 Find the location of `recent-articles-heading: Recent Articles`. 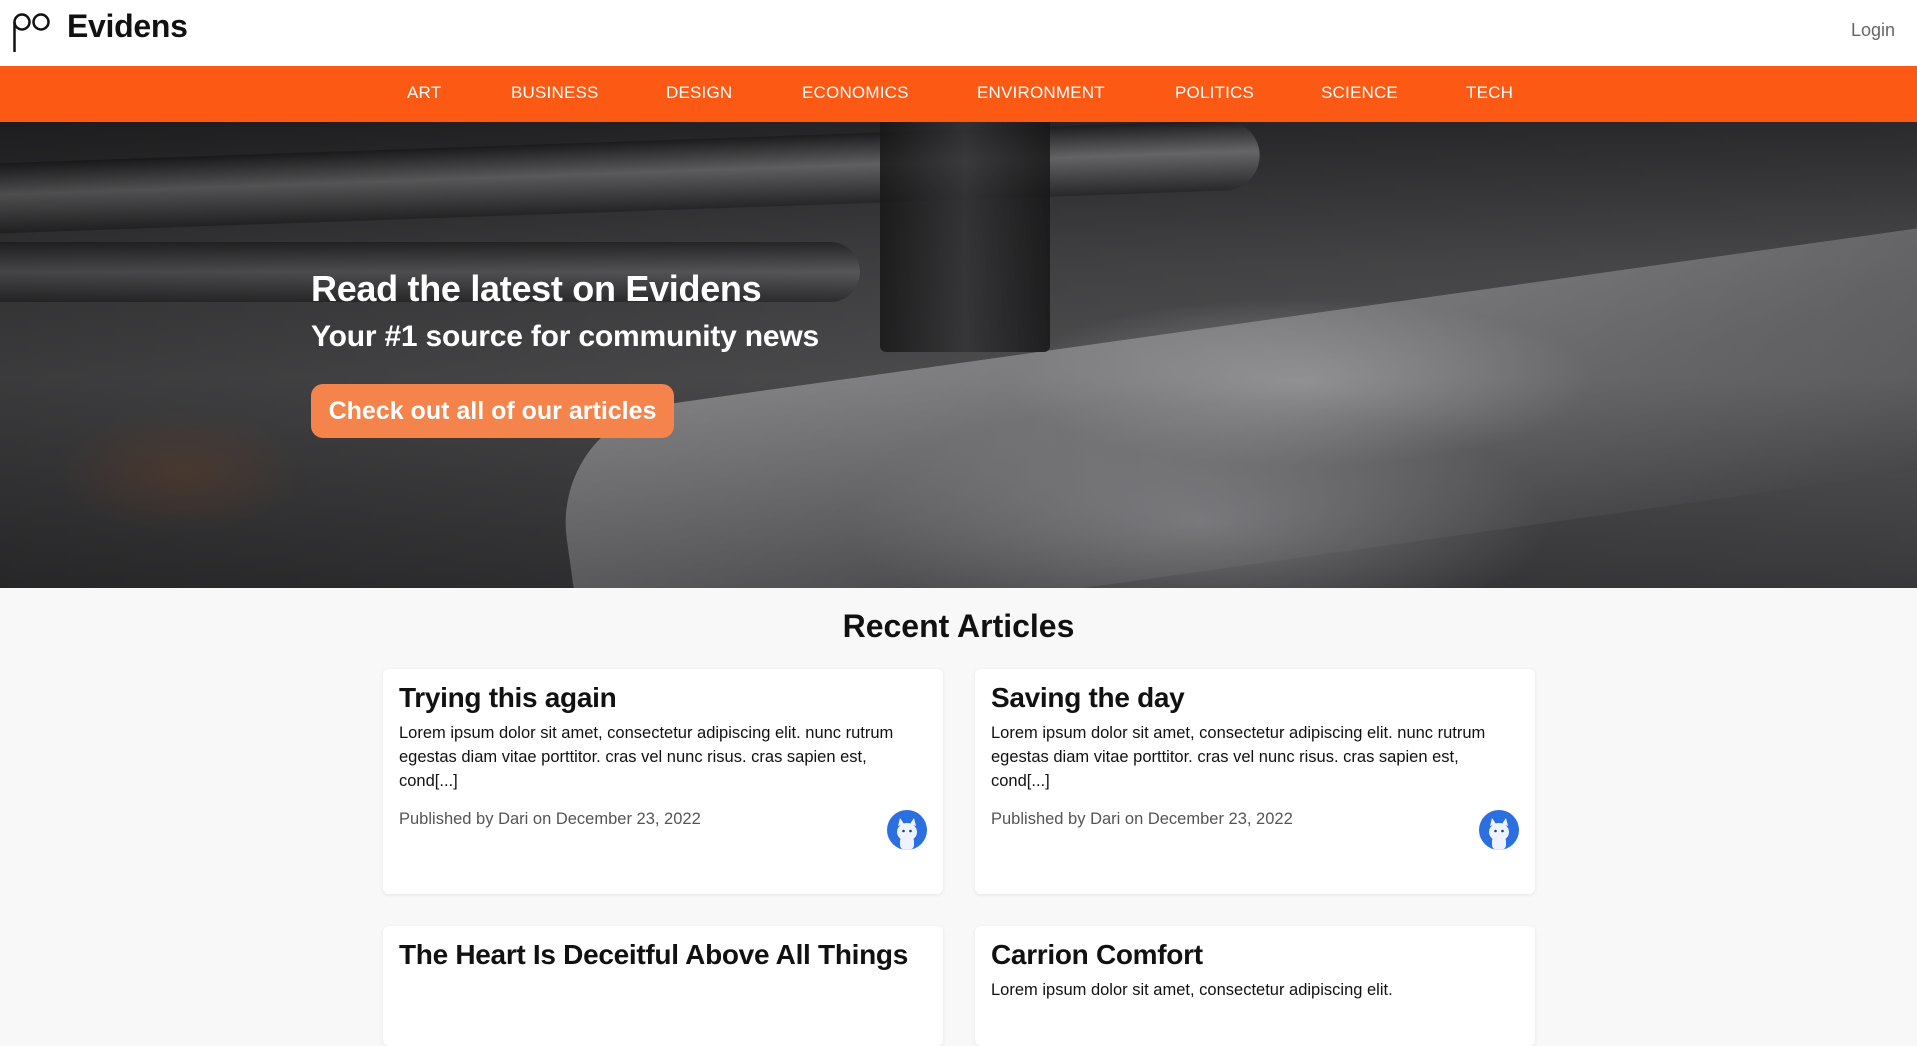

recent-articles-heading: Recent Articles is located at coordinates (958, 626).